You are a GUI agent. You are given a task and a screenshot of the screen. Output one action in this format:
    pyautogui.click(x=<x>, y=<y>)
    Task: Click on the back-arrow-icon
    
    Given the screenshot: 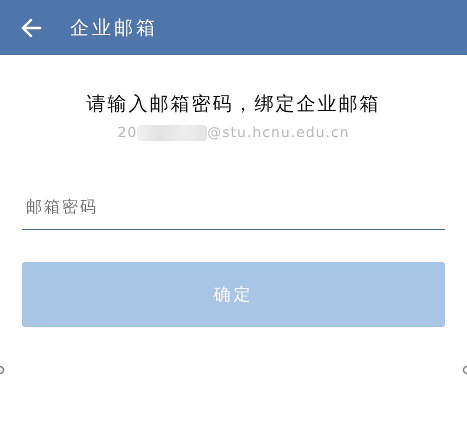 What is the action you would take?
    pyautogui.click(x=31, y=28)
    